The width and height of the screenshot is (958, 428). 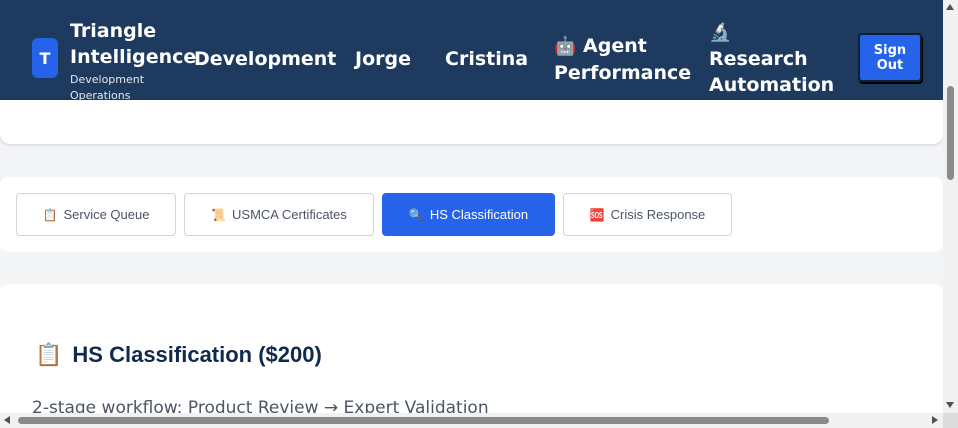 I want to click on robot-icon: 🤖, so click(x=565, y=46).